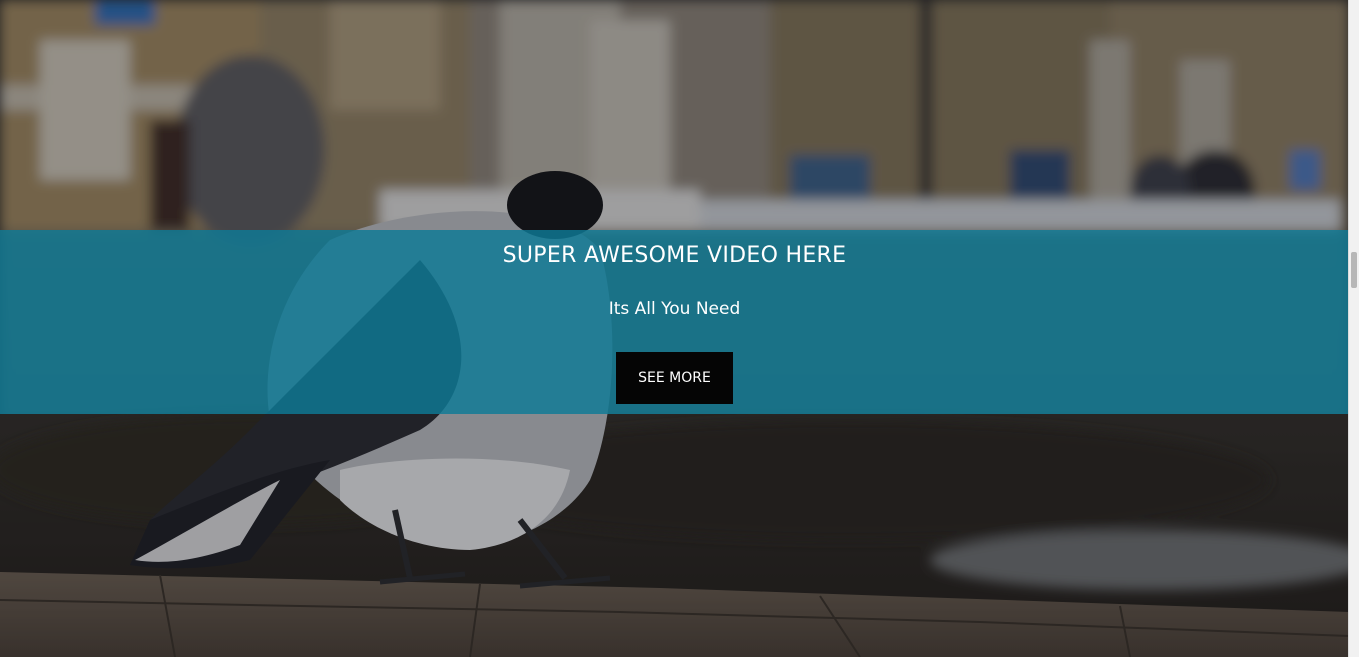  What do you see at coordinates (1354, 270) in the screenshot?
I see `scrollbar-thumb` at bounding box center [1354, 270].